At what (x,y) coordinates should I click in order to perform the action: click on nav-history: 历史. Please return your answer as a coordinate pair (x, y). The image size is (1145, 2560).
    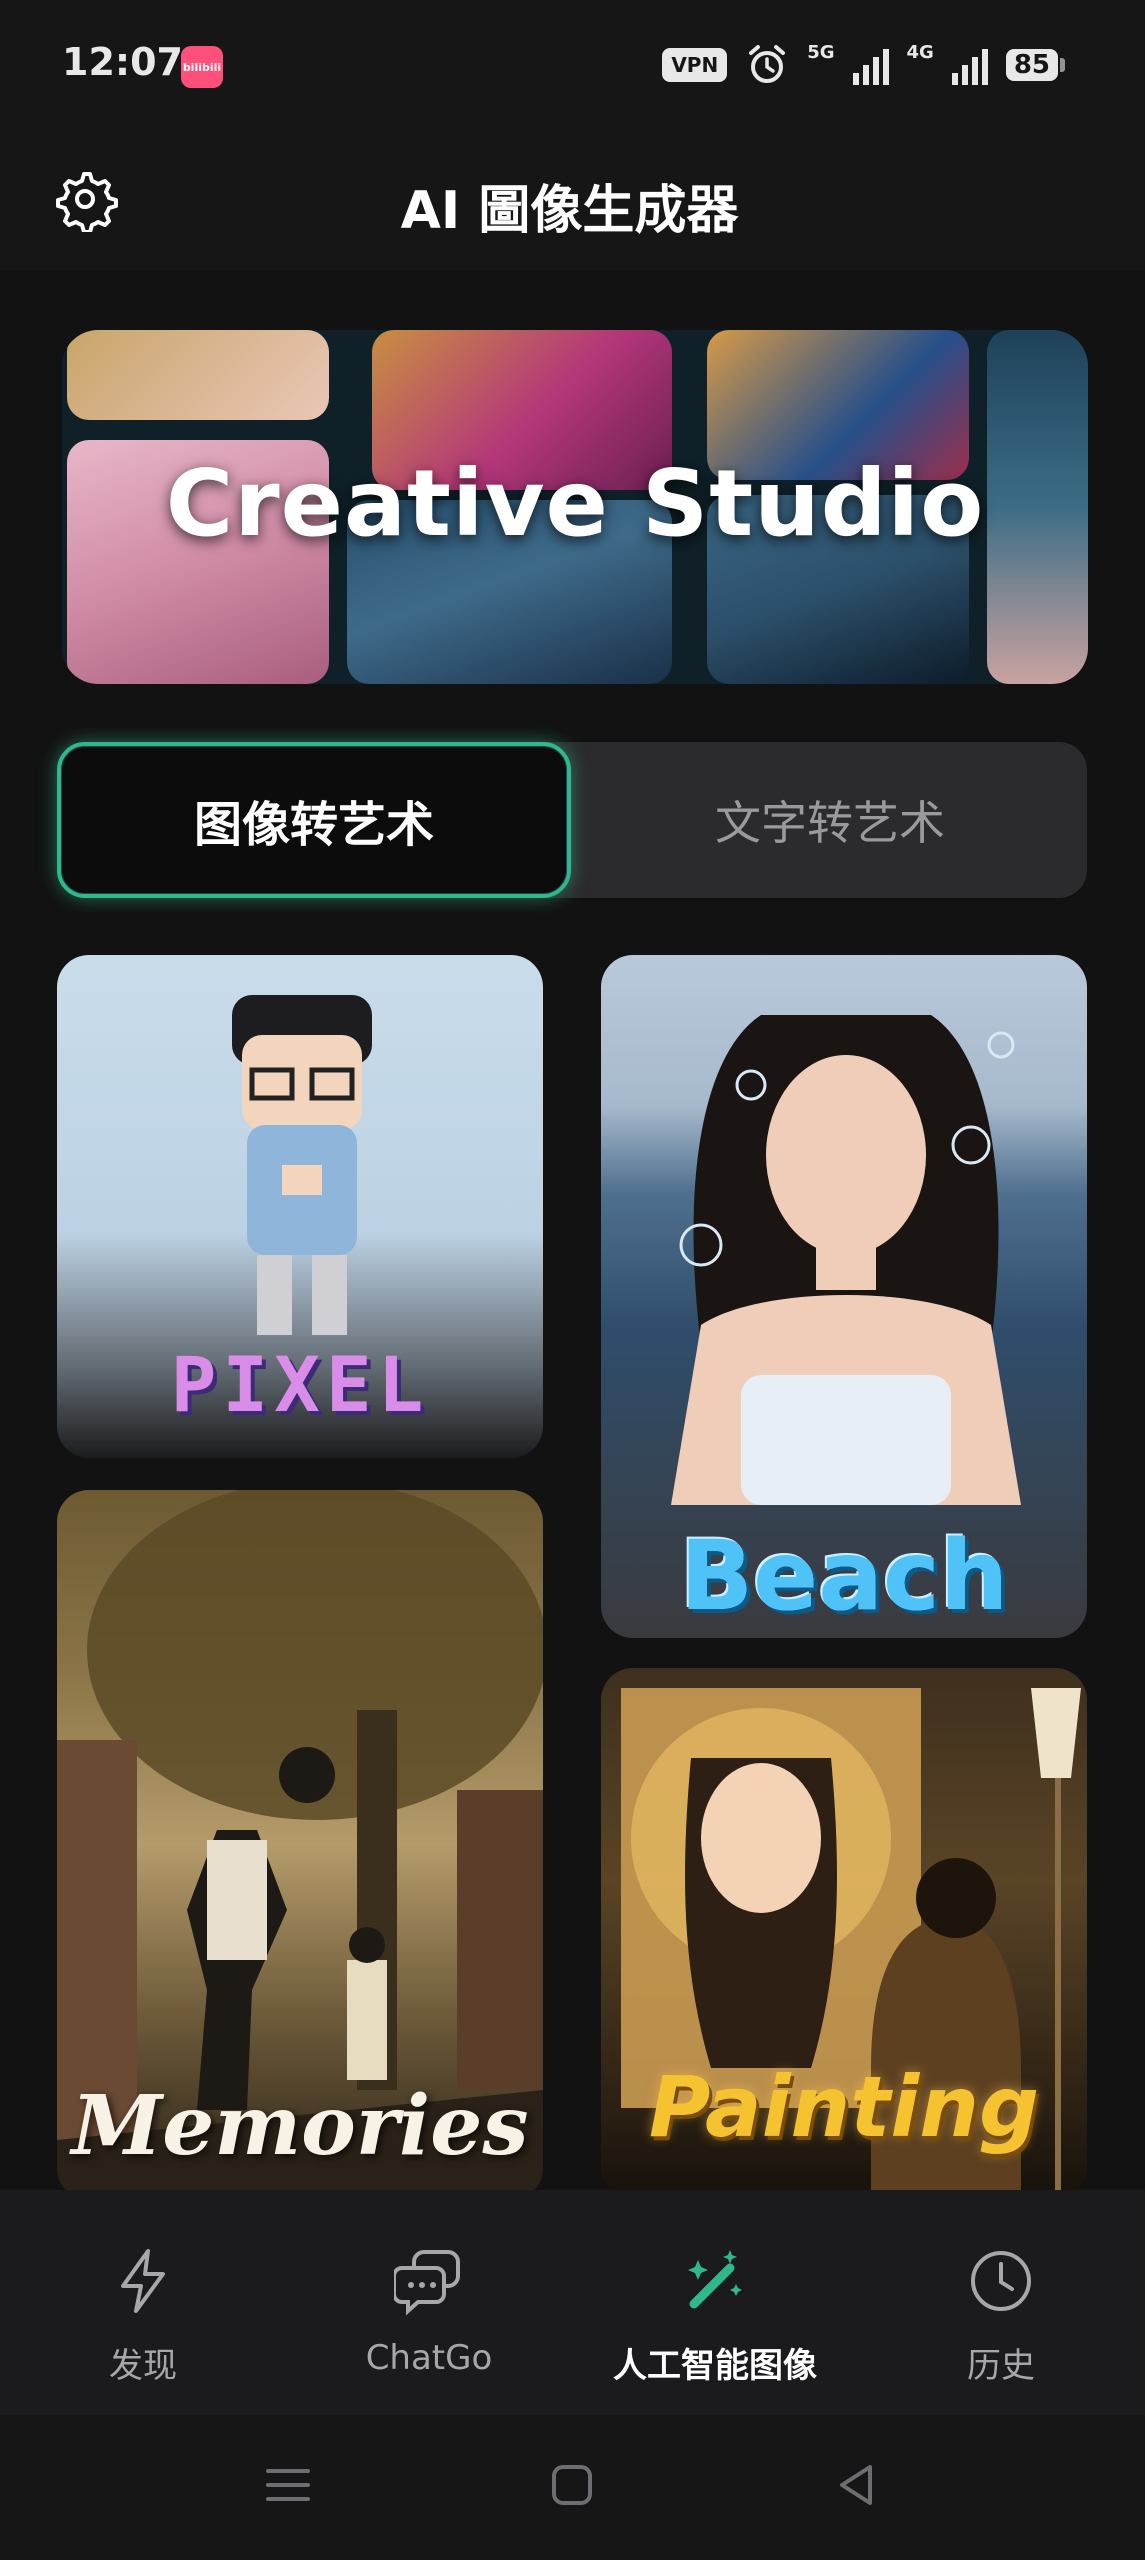
    Looking at the image, I should click on (1001, 2302).